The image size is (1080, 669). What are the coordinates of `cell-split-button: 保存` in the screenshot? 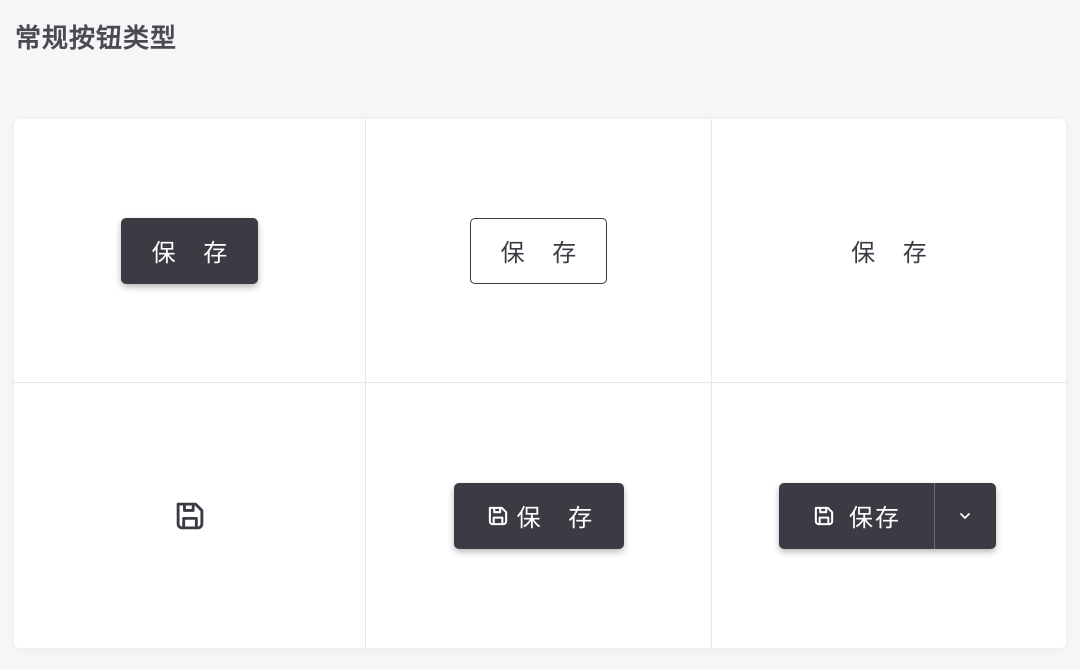 It's located at (889, 515).